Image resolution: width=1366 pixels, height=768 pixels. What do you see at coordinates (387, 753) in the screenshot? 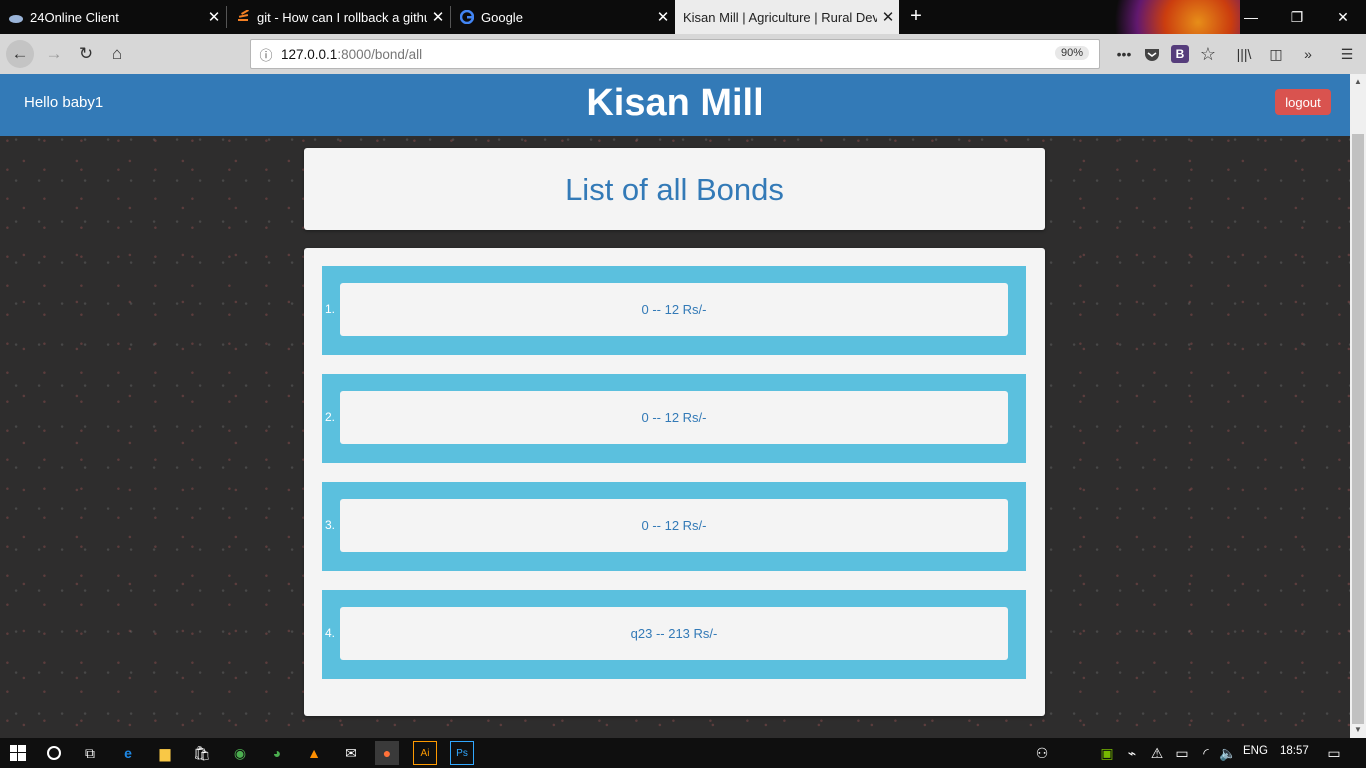
I see `firefox-icon: ●` at bounding box center [387, 753].